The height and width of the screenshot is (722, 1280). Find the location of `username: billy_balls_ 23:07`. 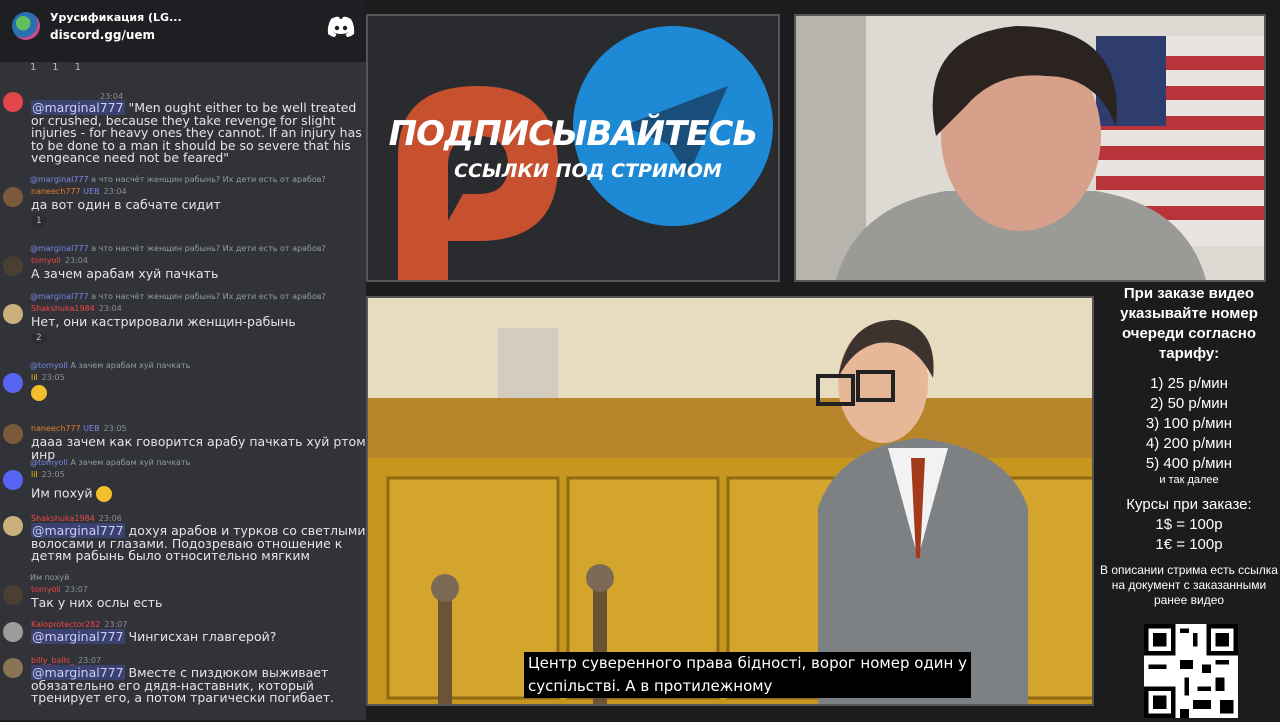

username: billy_balls_ 23:07 is located at coordinates (66, 660).